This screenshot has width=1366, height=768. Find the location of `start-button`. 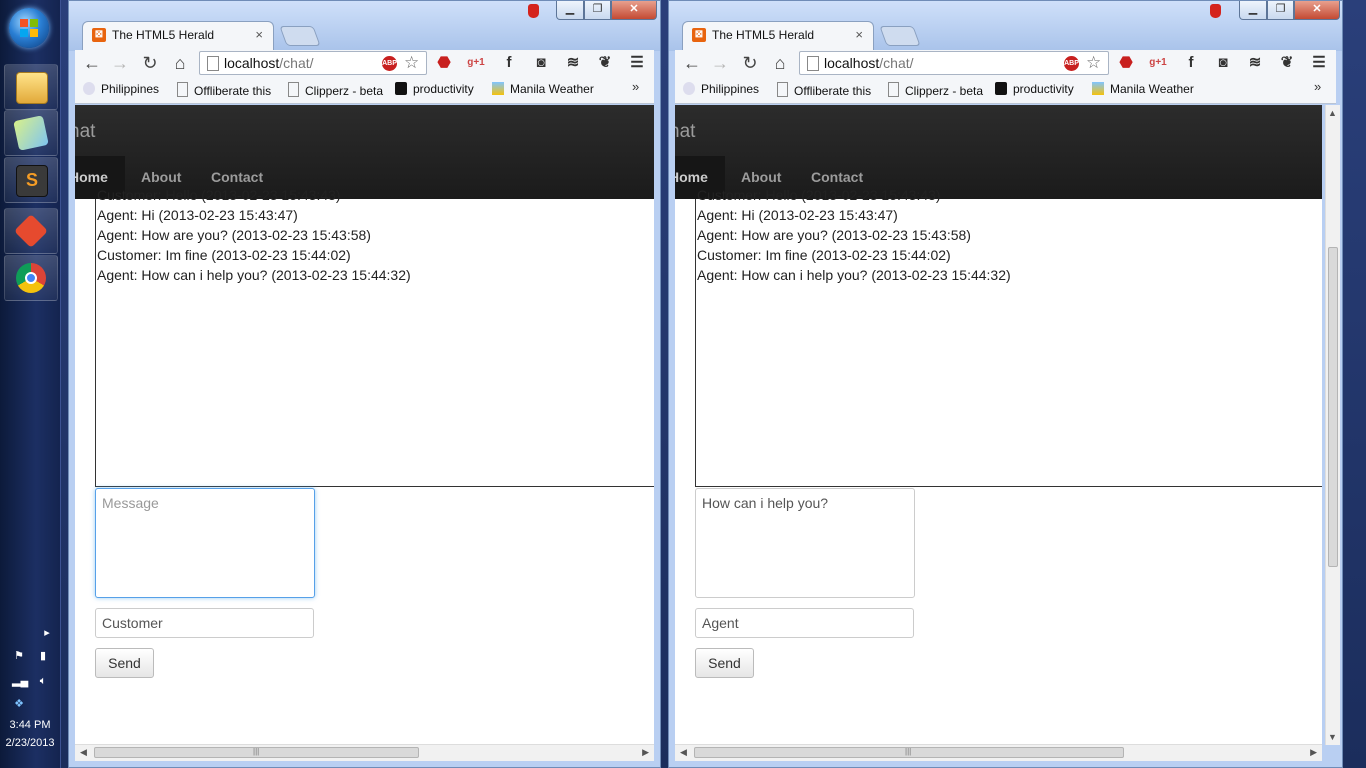

start-button is located at coordinates (29, 28).